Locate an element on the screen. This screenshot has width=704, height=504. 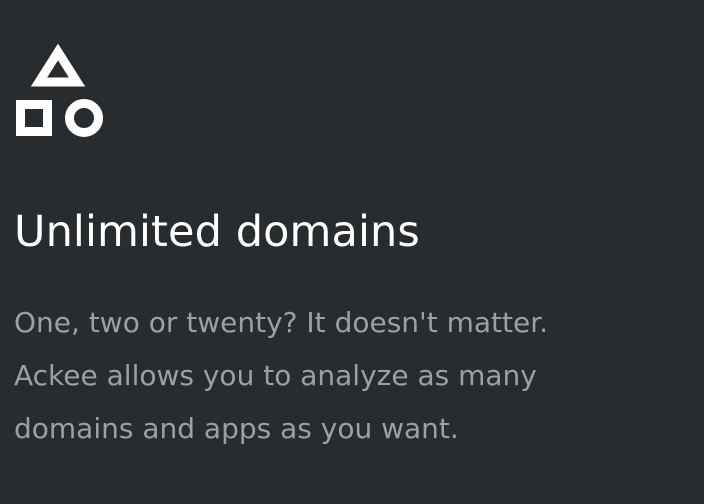
shapes-icon is located at coordinates (59, 90).